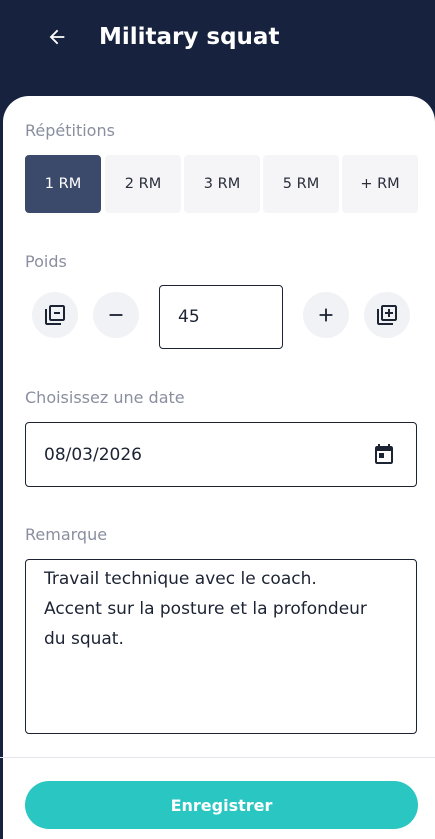 Image resolution: width=435 pixels, height=839 pixels. What do you see at coordinates (221, 317) in the screenshot?
I see `weight-input: 45` at bounding box center [221, 317].